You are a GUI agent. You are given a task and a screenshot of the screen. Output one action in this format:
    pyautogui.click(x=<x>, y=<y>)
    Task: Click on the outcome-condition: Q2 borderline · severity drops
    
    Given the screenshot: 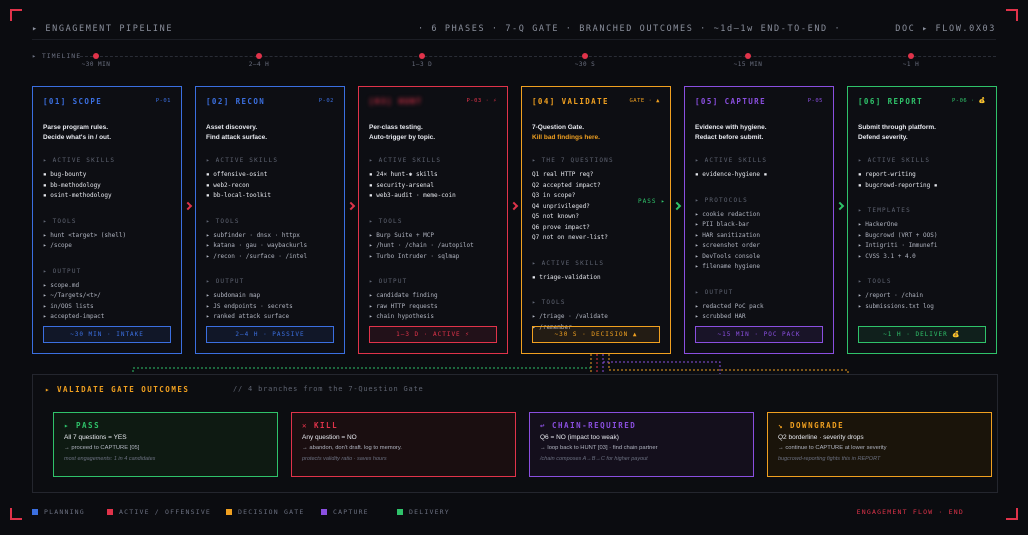 What is the action you would take?
    pyautogui.click(x=821, y=437)
    